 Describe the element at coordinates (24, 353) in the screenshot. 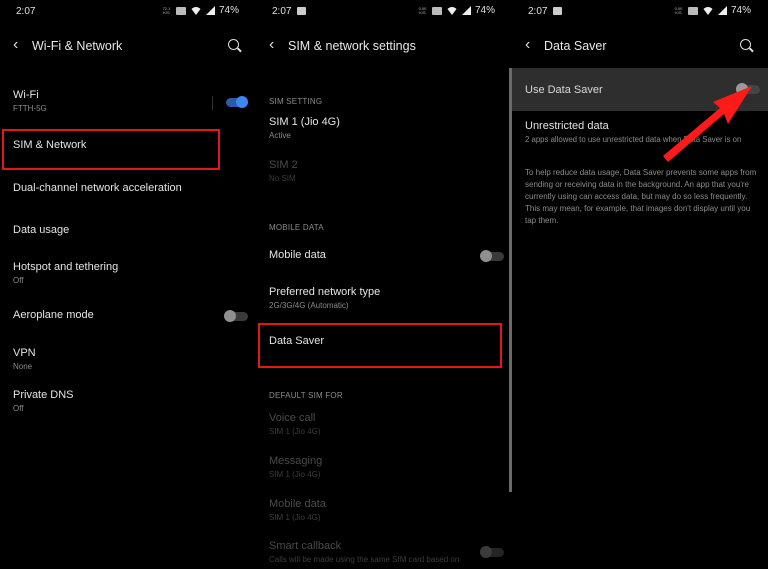

I see `item-label: VPN` at that location.